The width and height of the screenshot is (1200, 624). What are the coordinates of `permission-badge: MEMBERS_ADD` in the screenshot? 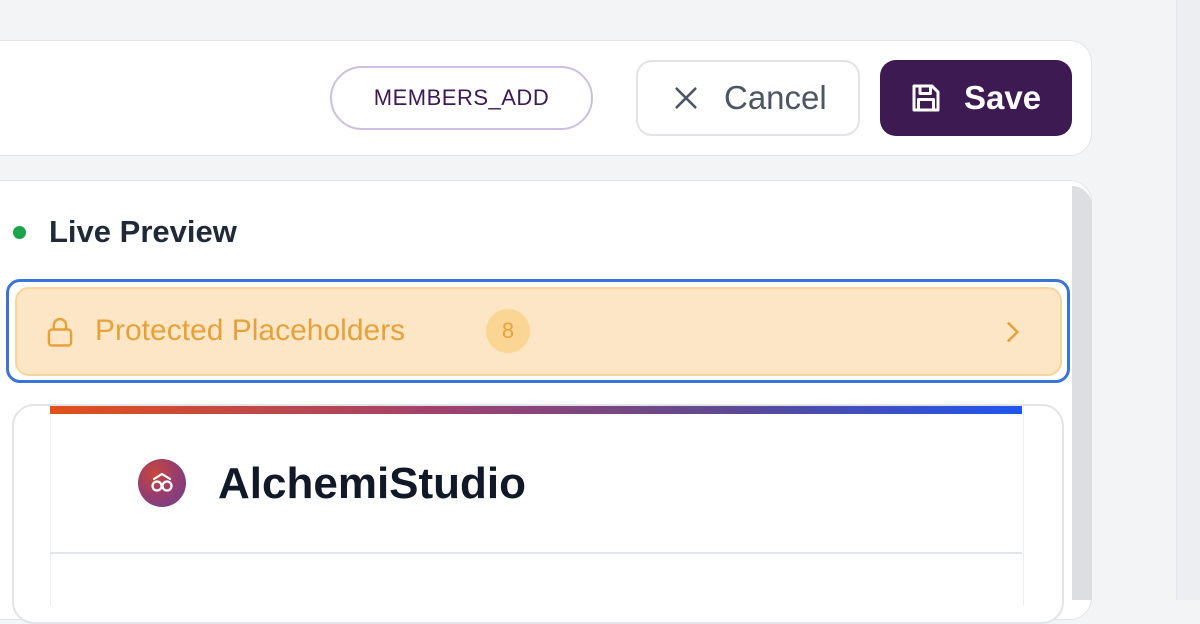 It's located at (461, 98).